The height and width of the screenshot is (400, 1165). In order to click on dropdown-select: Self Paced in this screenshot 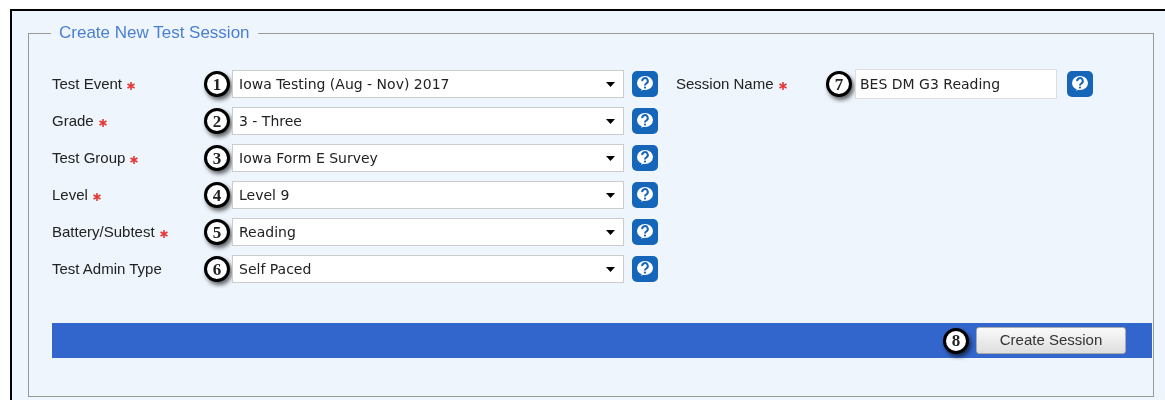, I will do `click(428, 269)`.